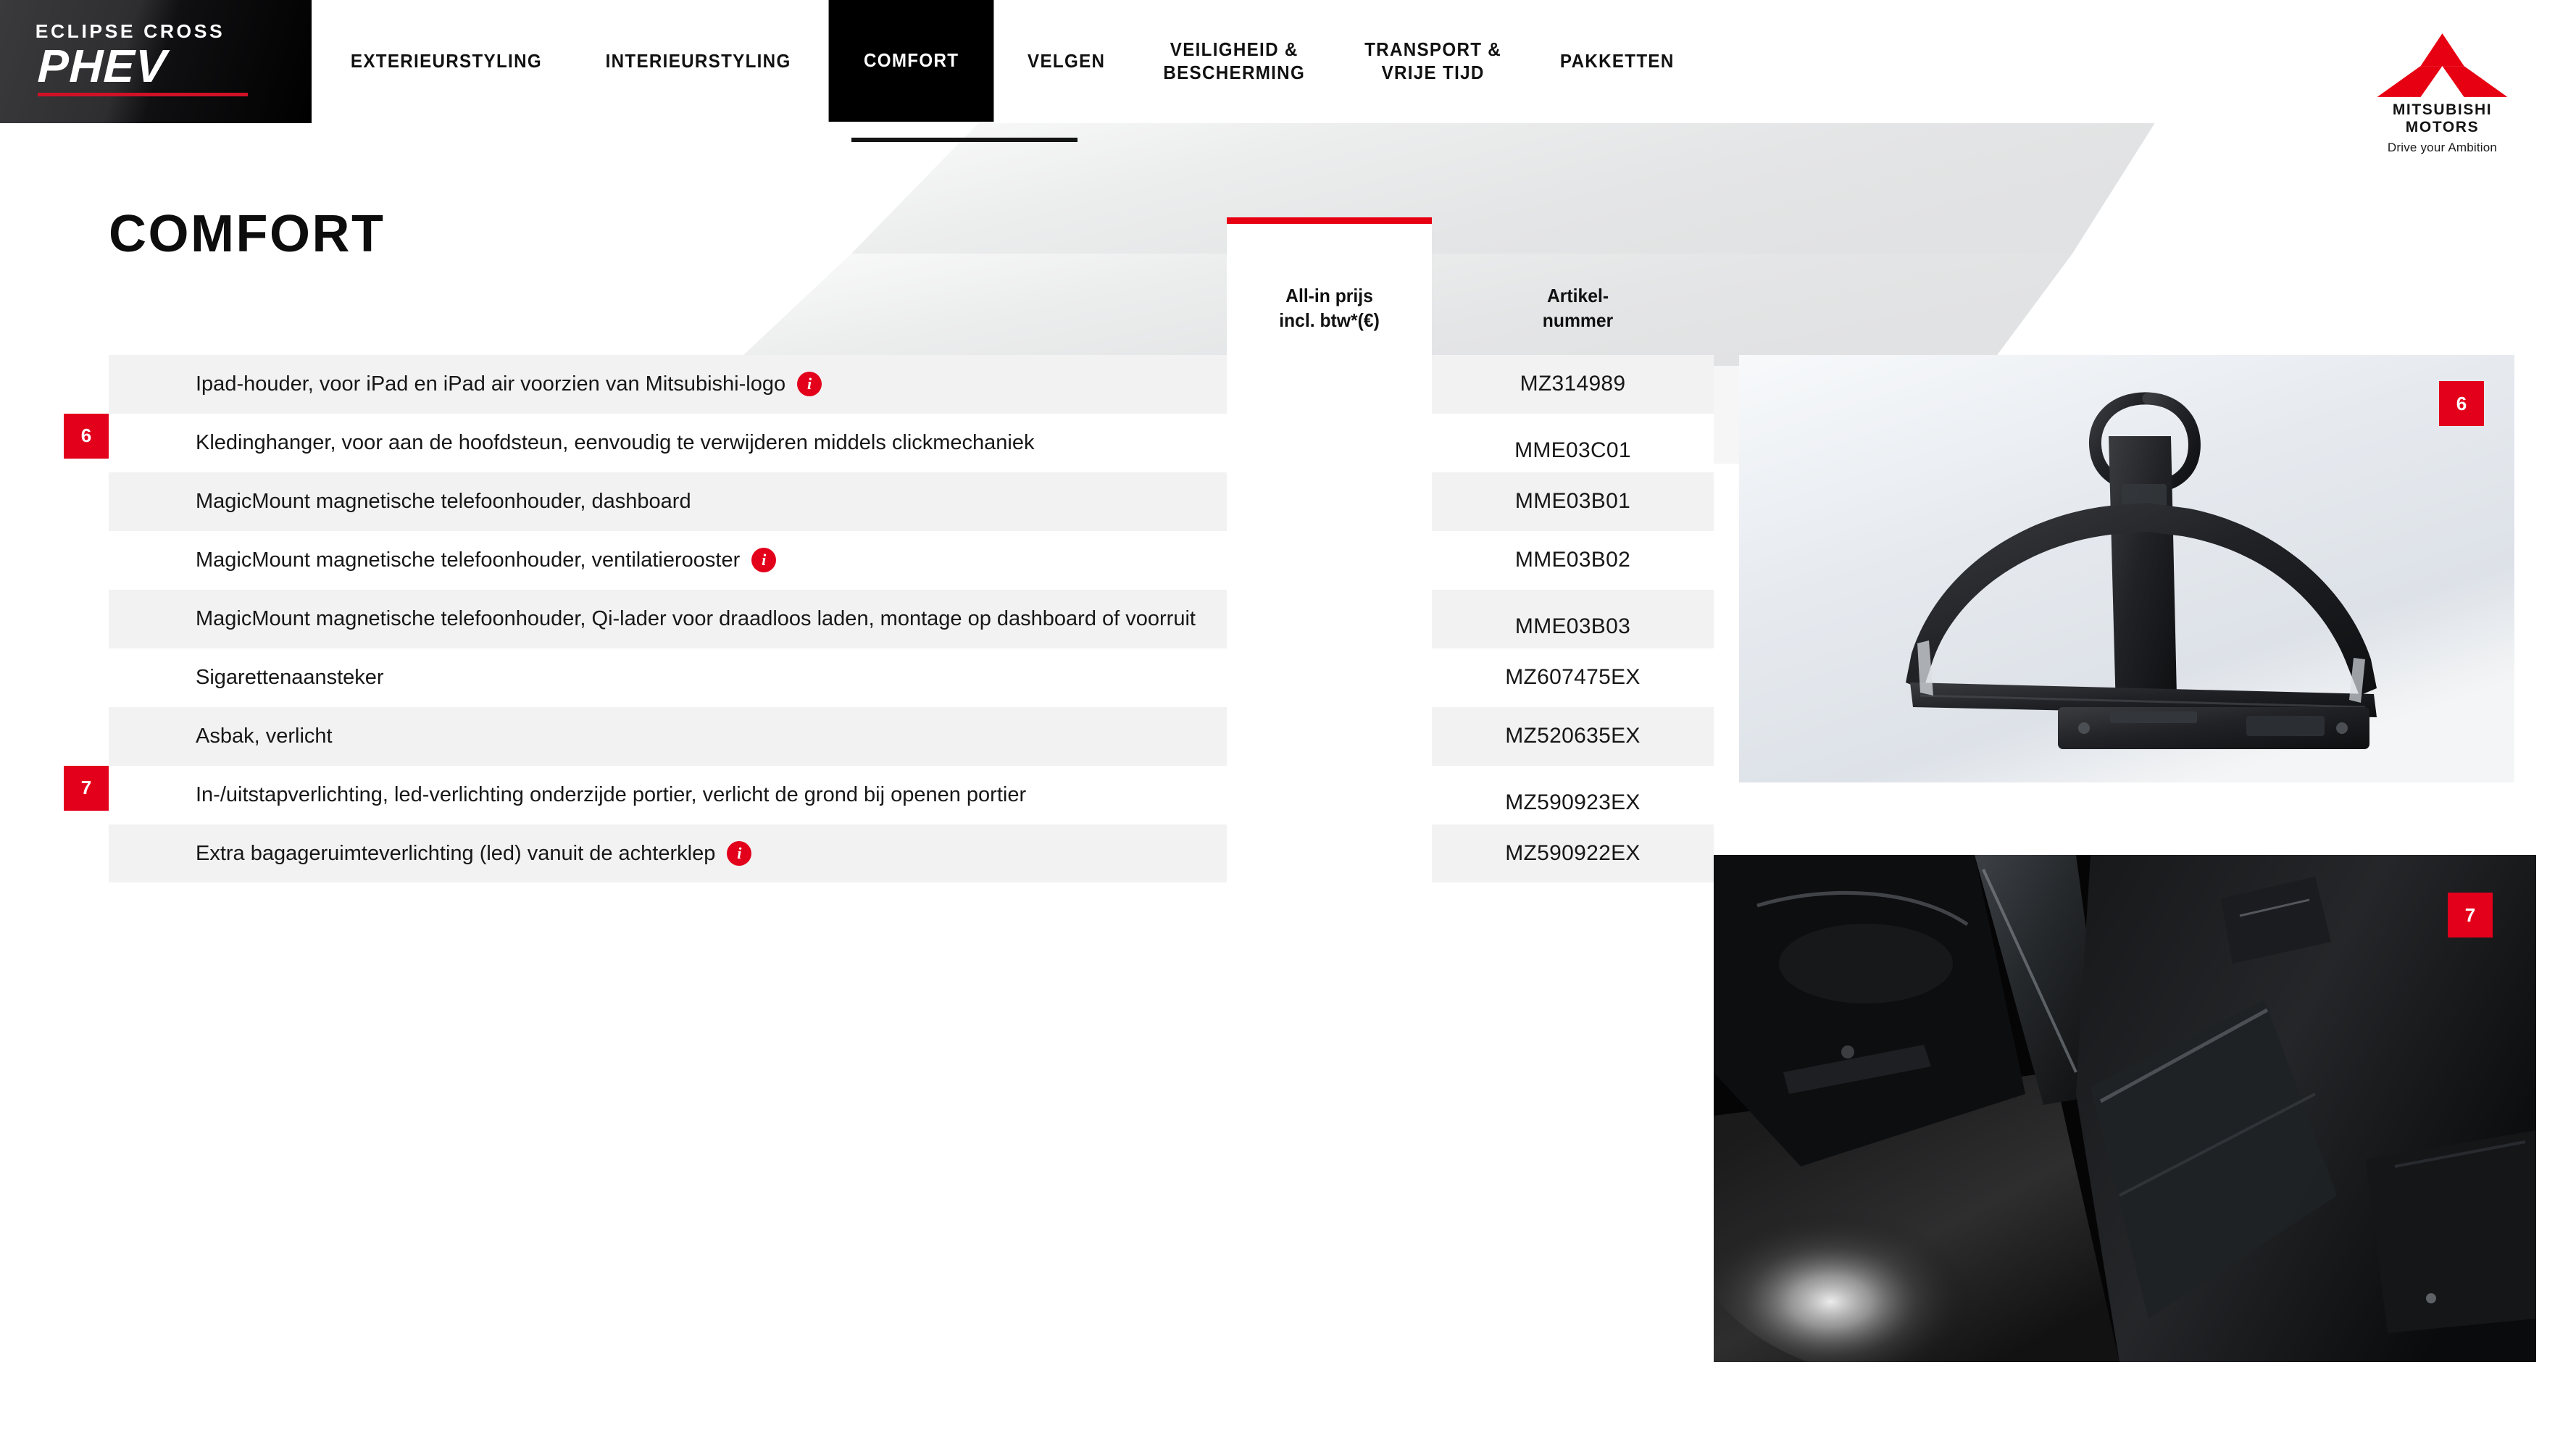 The height and width of the screenshot is (1449, 2576). Describe the element at coordinates (1573, 852) in the screenshot. I see `row-article-cell: MZ590922EX` at that location.